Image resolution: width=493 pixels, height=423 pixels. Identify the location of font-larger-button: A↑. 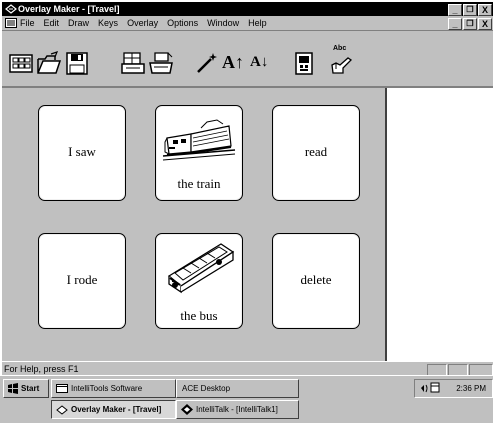
(233, 63).